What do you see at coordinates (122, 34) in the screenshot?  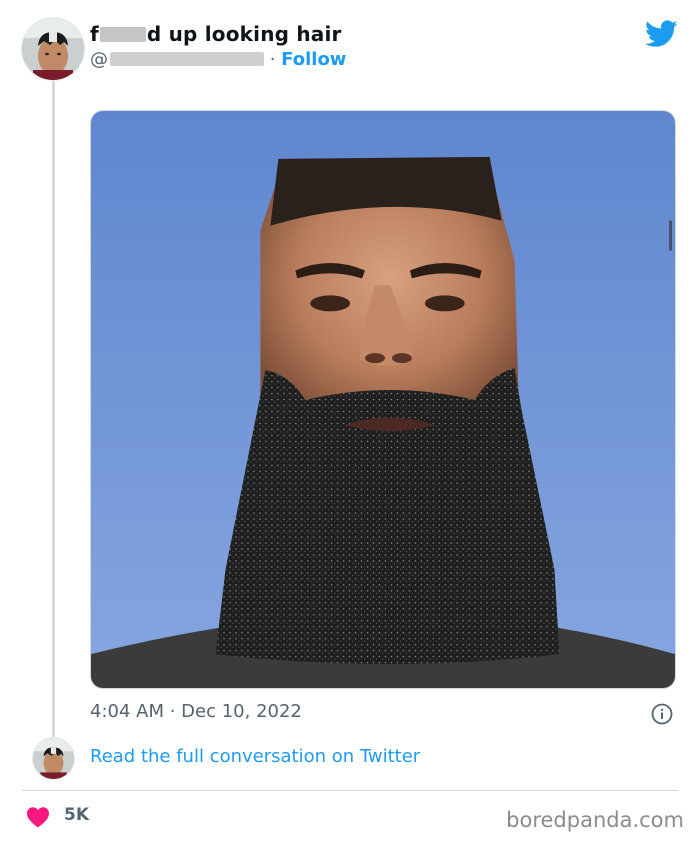 I see `censored-blur` at bounding box center [122, 34].